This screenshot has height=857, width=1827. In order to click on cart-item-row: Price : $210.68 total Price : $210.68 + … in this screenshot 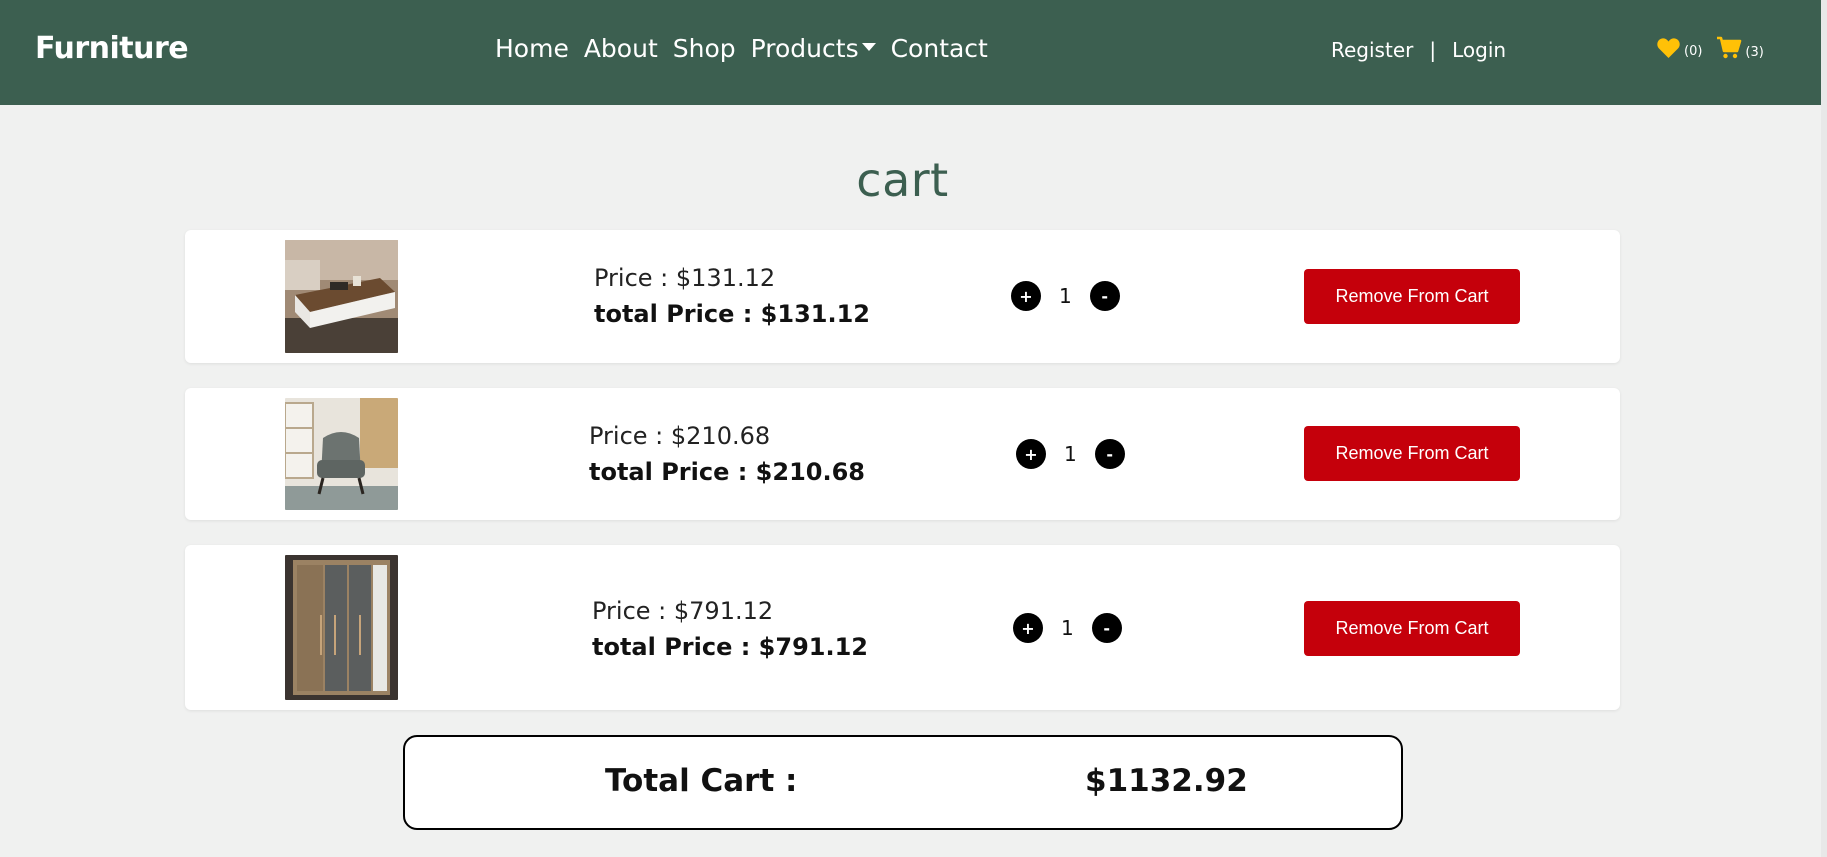, I will do `click(902, 454)`.